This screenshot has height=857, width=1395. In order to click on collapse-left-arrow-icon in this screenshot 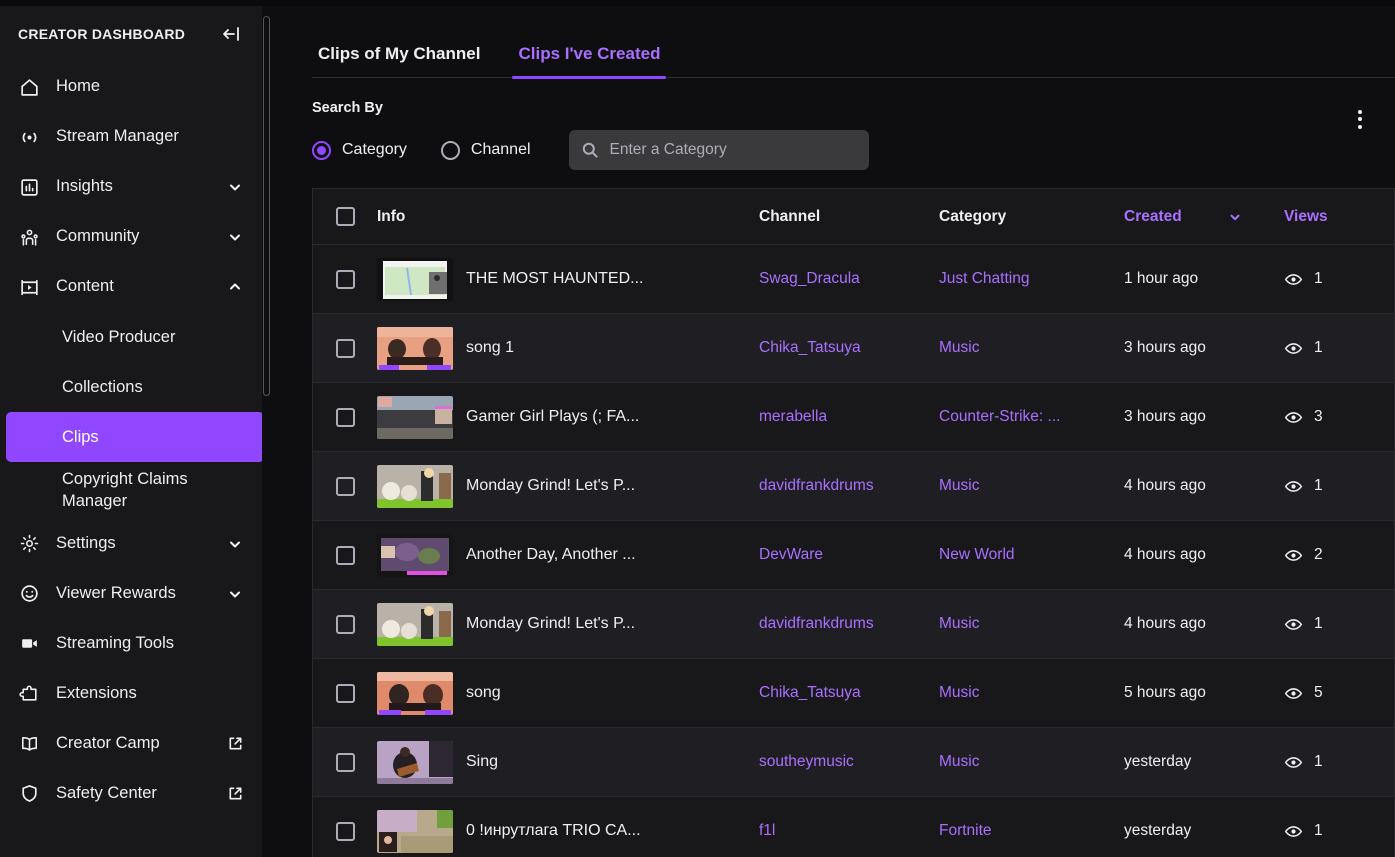, I will do `click(231, 34)`.